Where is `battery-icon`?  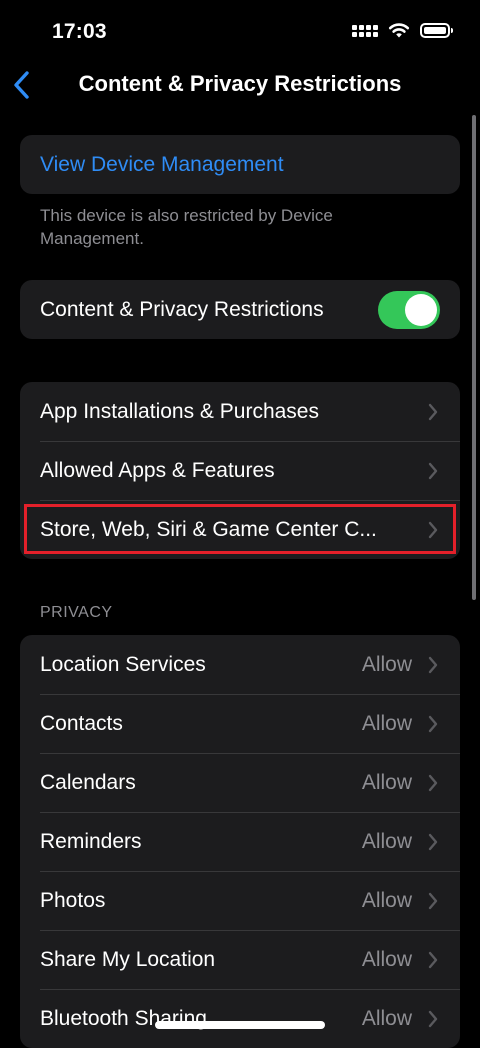
battery-icon is located at coordinates (436, 30).